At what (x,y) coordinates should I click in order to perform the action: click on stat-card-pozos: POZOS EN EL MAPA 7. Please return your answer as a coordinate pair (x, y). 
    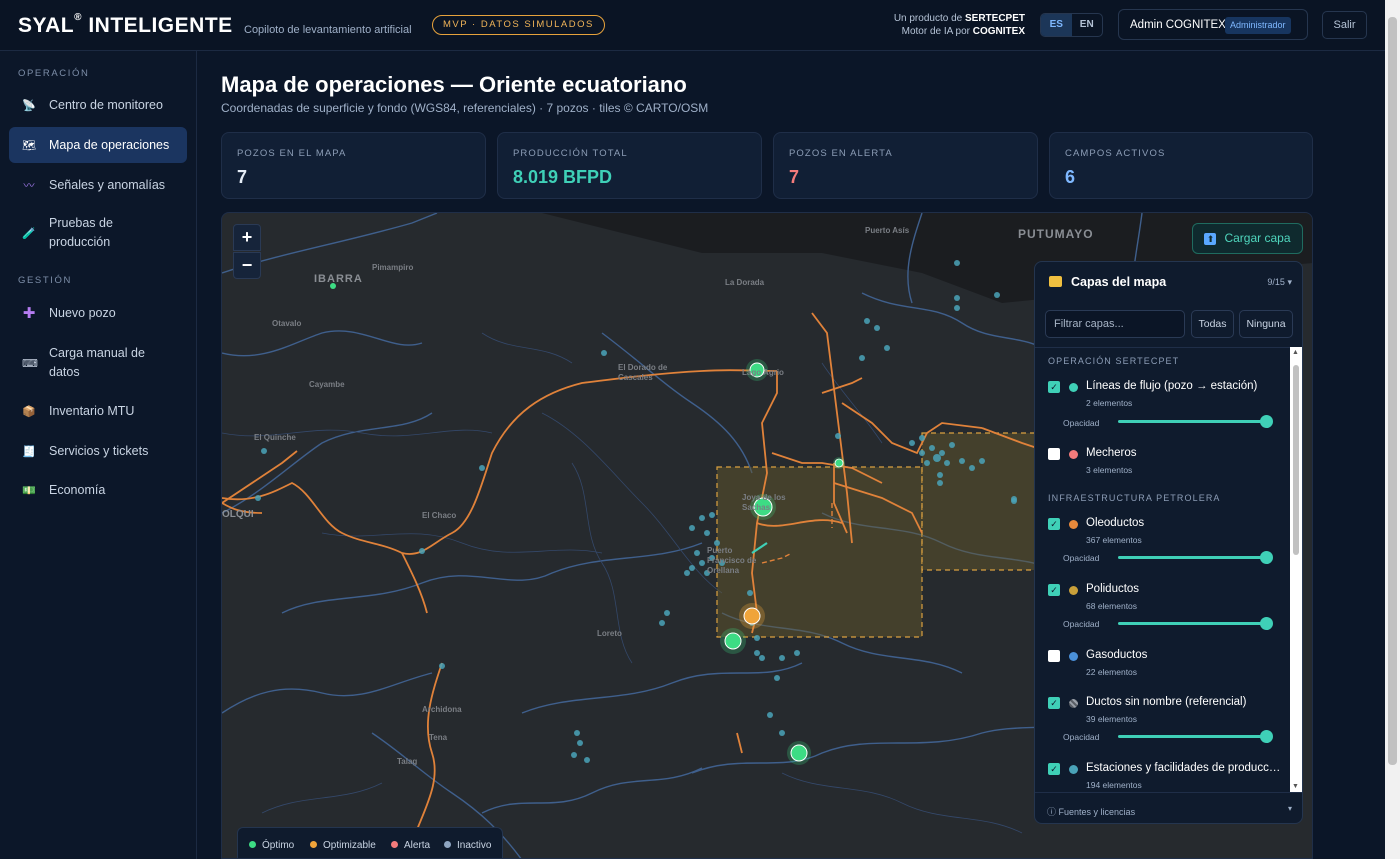
    Looking at the image, I should click on (353, 165).